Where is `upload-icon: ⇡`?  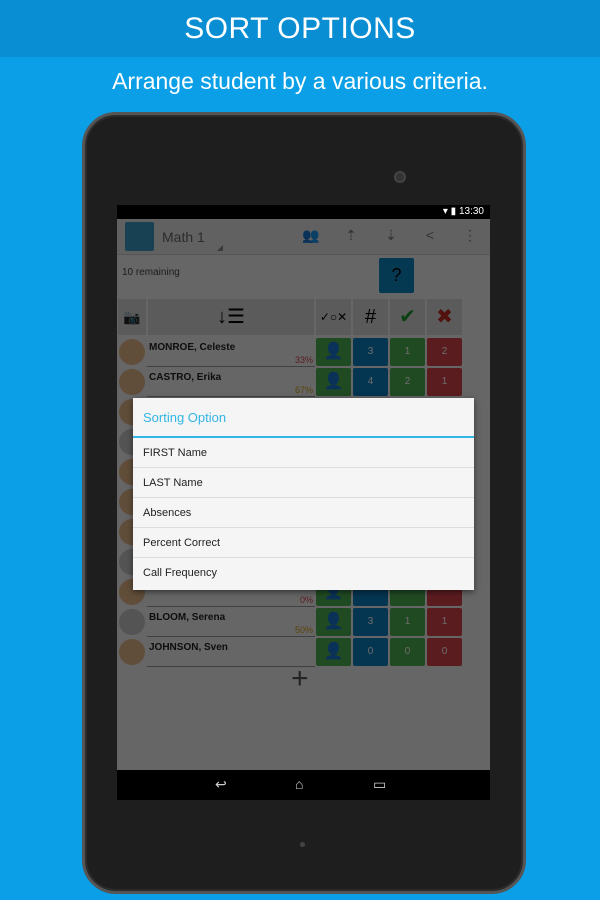
upload-icon: ⇡ is located at coordinates (351, 235).